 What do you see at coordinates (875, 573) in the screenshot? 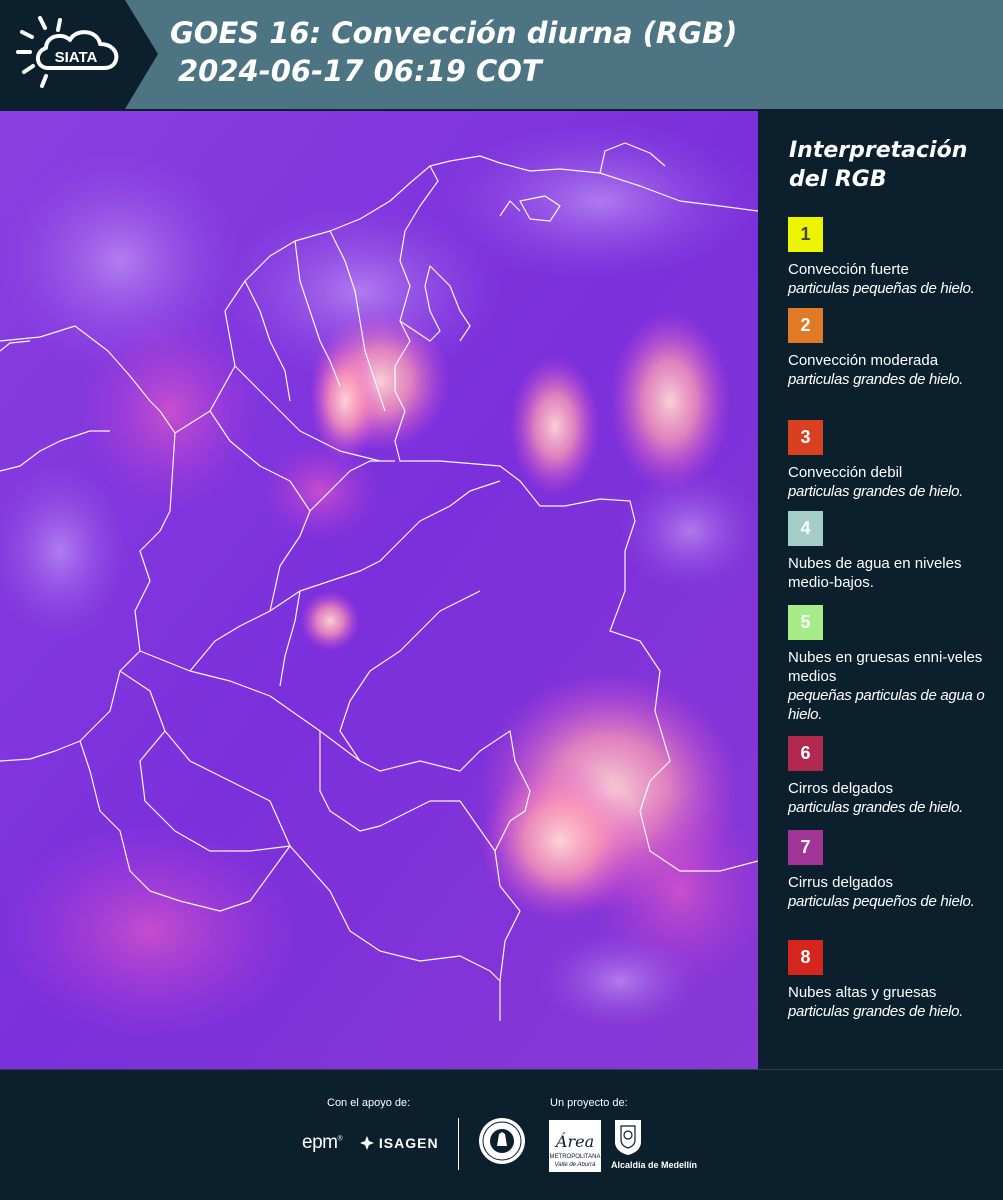
I see `legend-item-title-4: Nubes de agua en niveles medio-bajos.` at bounding box center [875, 573].